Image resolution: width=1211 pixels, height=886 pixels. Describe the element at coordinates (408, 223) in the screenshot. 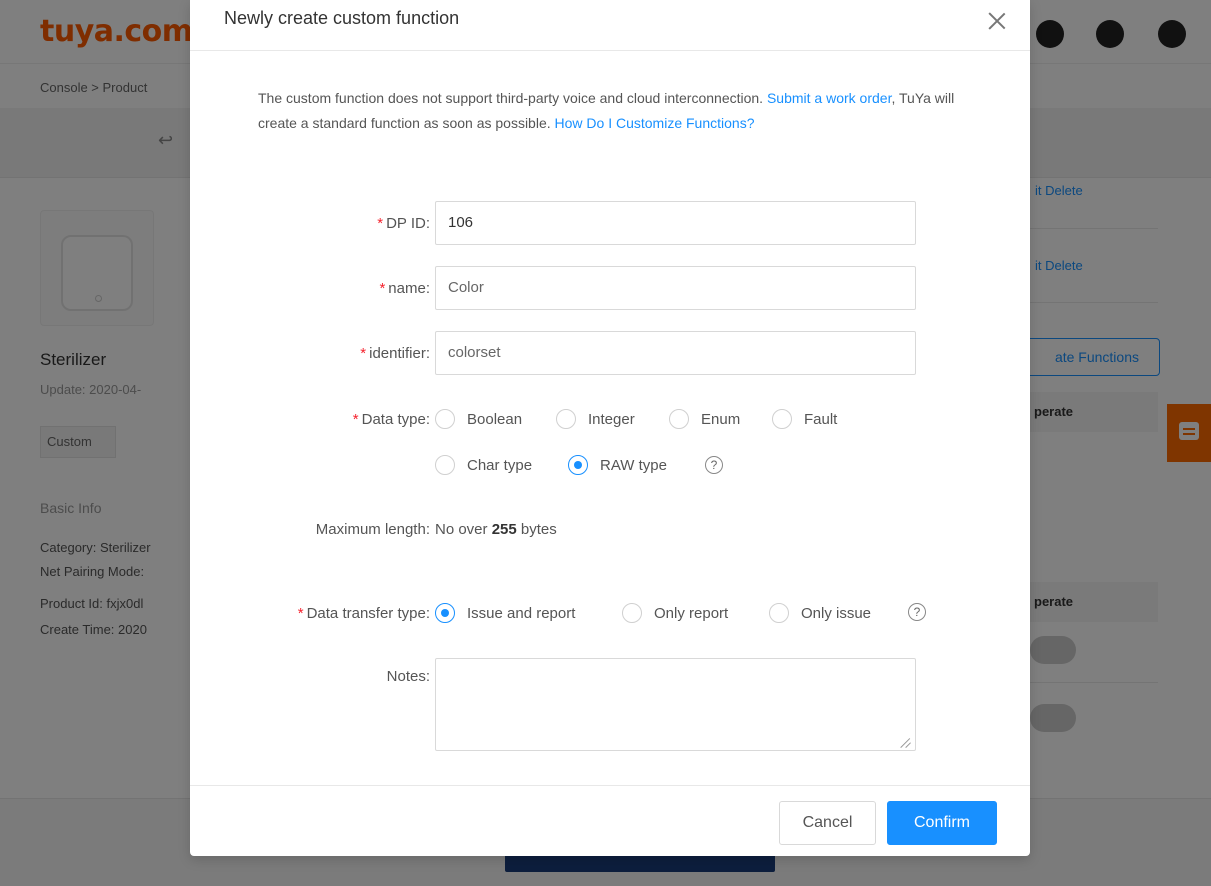

I see `dp-id-label-text: DP ID:` at that location.